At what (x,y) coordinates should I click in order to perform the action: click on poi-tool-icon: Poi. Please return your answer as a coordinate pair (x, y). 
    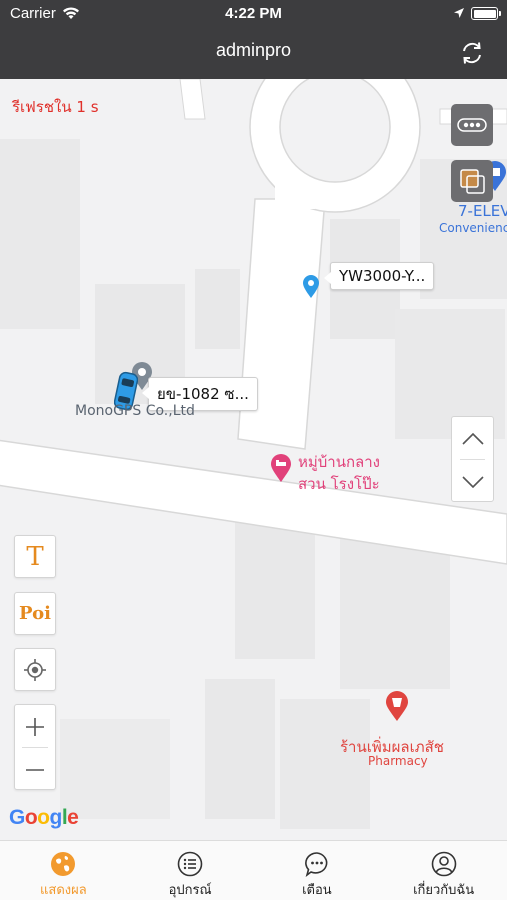
    Looking at the image, I should click on (35, 613).